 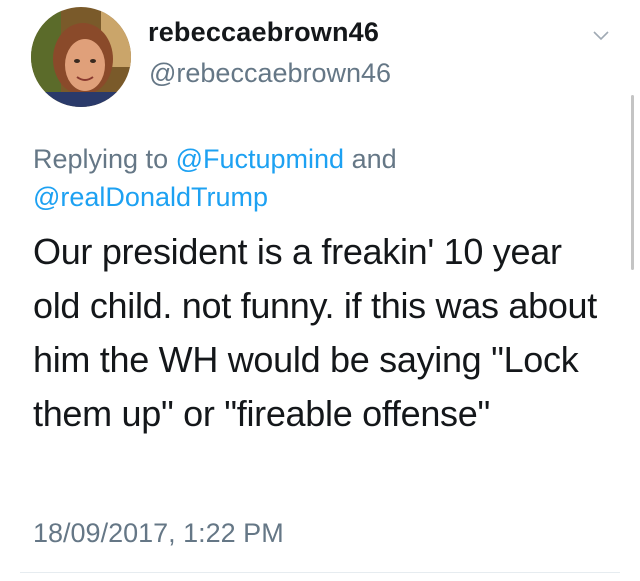 What do you see at coordinates (104, 159) in the screenshot?
I see `replying-prefix: Replying to` at bounding box center [104, 159].